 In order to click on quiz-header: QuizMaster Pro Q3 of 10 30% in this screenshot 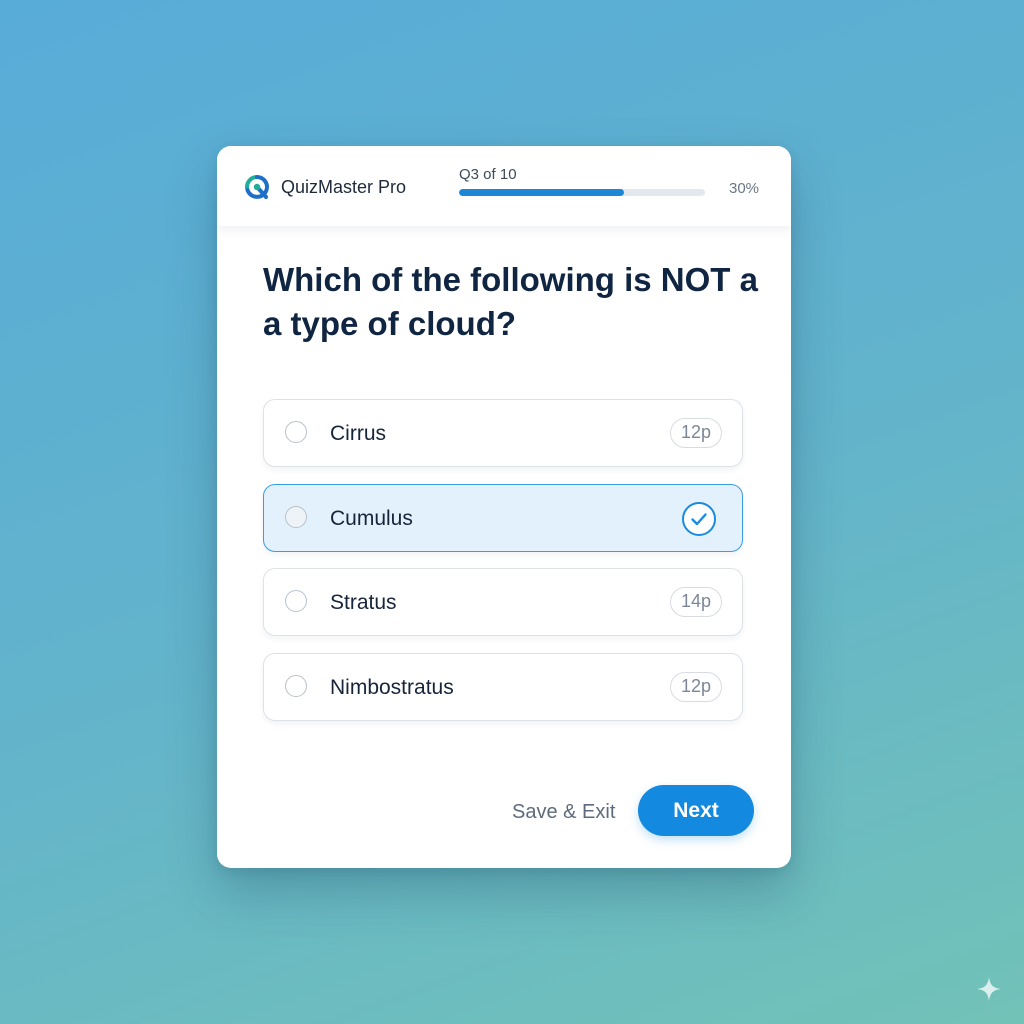, I will do `click(504, 186)`.